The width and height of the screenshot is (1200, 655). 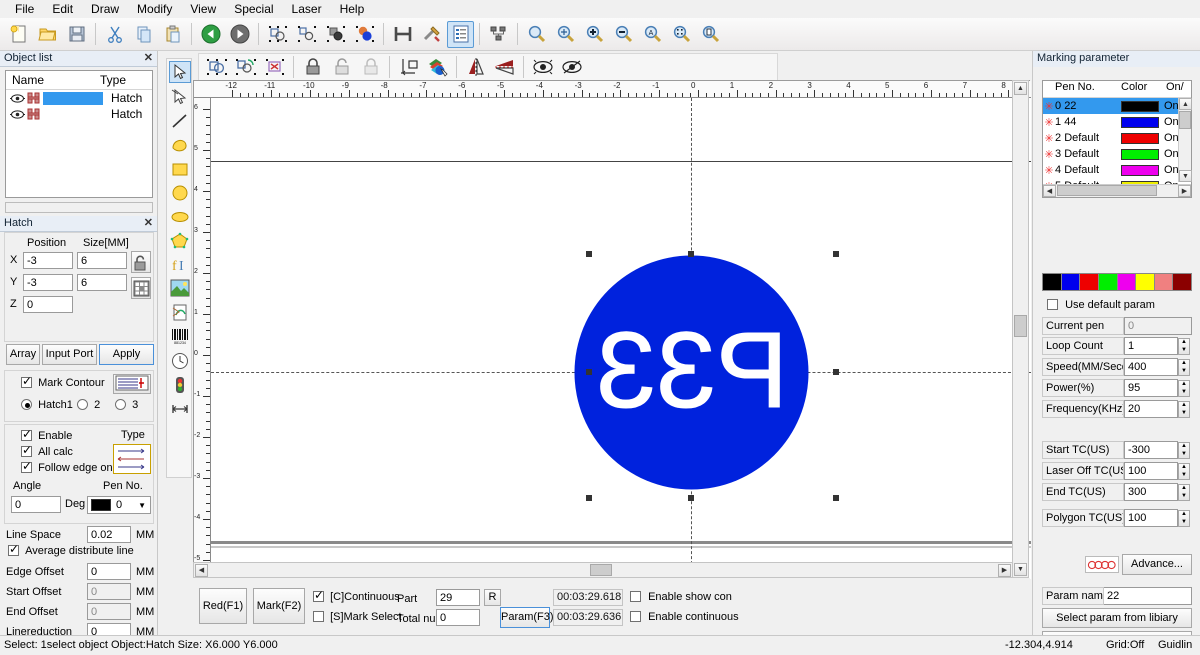 I want to click on use-default-param-check, so click(x=1052, y=304).